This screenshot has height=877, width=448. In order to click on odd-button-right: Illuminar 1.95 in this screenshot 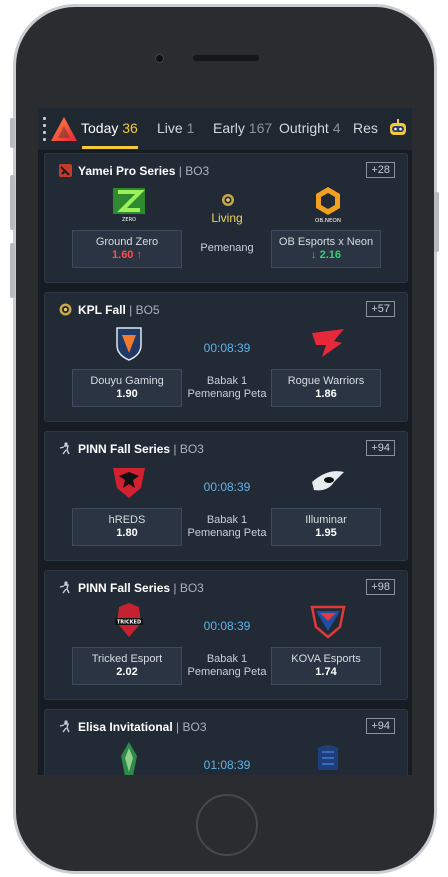, I will do `click(326, 527)`.